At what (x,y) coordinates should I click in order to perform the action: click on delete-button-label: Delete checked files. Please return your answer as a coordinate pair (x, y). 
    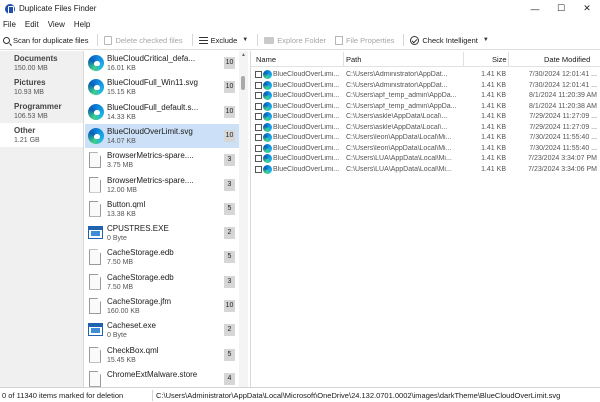
    Looking at the image, I should click on (149, 40).